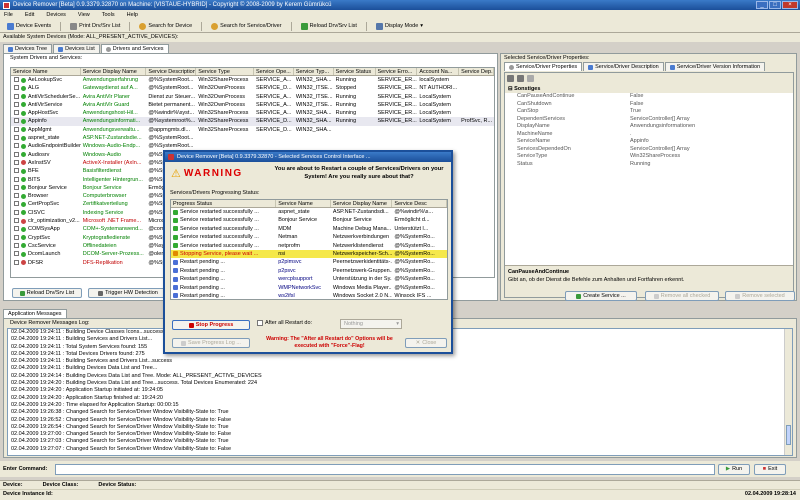  What do you see at coordinates (520, 78) in the screenshot?
I see `alphabetical-icon` at bounding box center [520, 78].